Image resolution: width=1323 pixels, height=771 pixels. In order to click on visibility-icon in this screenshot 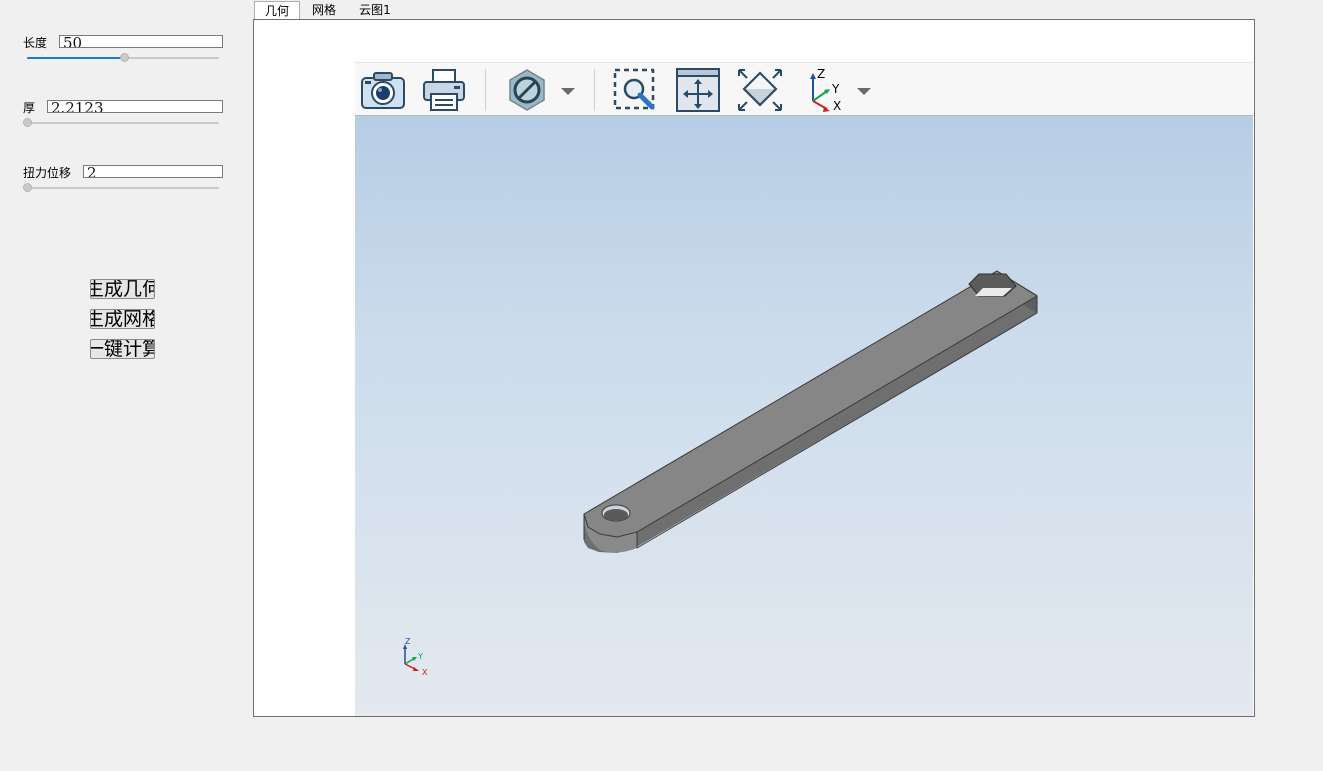, I will do `click(527, 90)`.